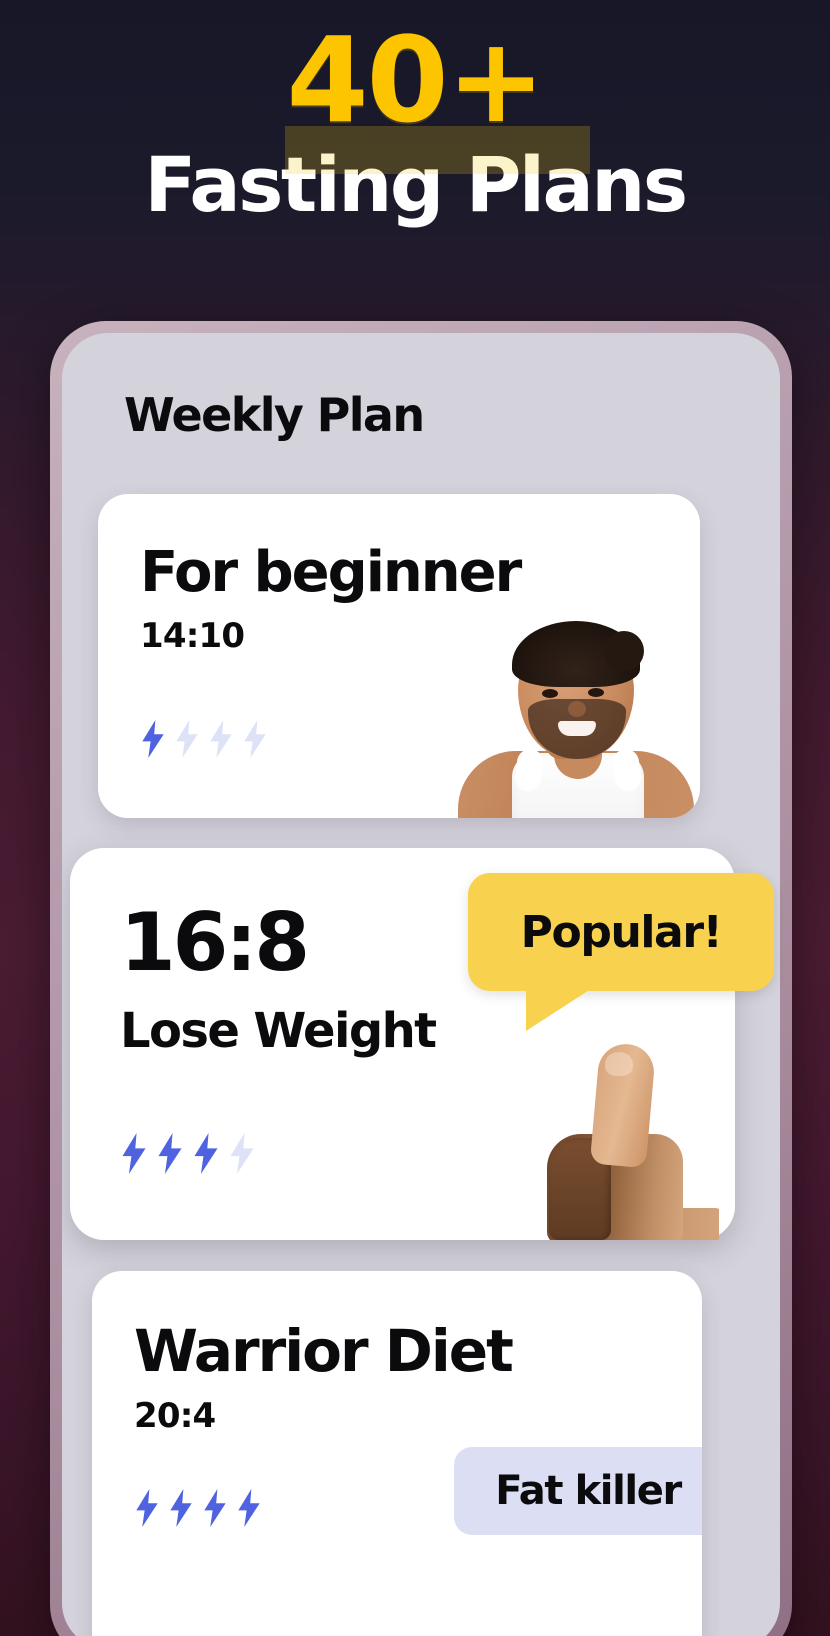 Image resolution: width=830 pixels, height=1636 pixels. I want to click on badge-popular: Popular!, so click(621, 952).